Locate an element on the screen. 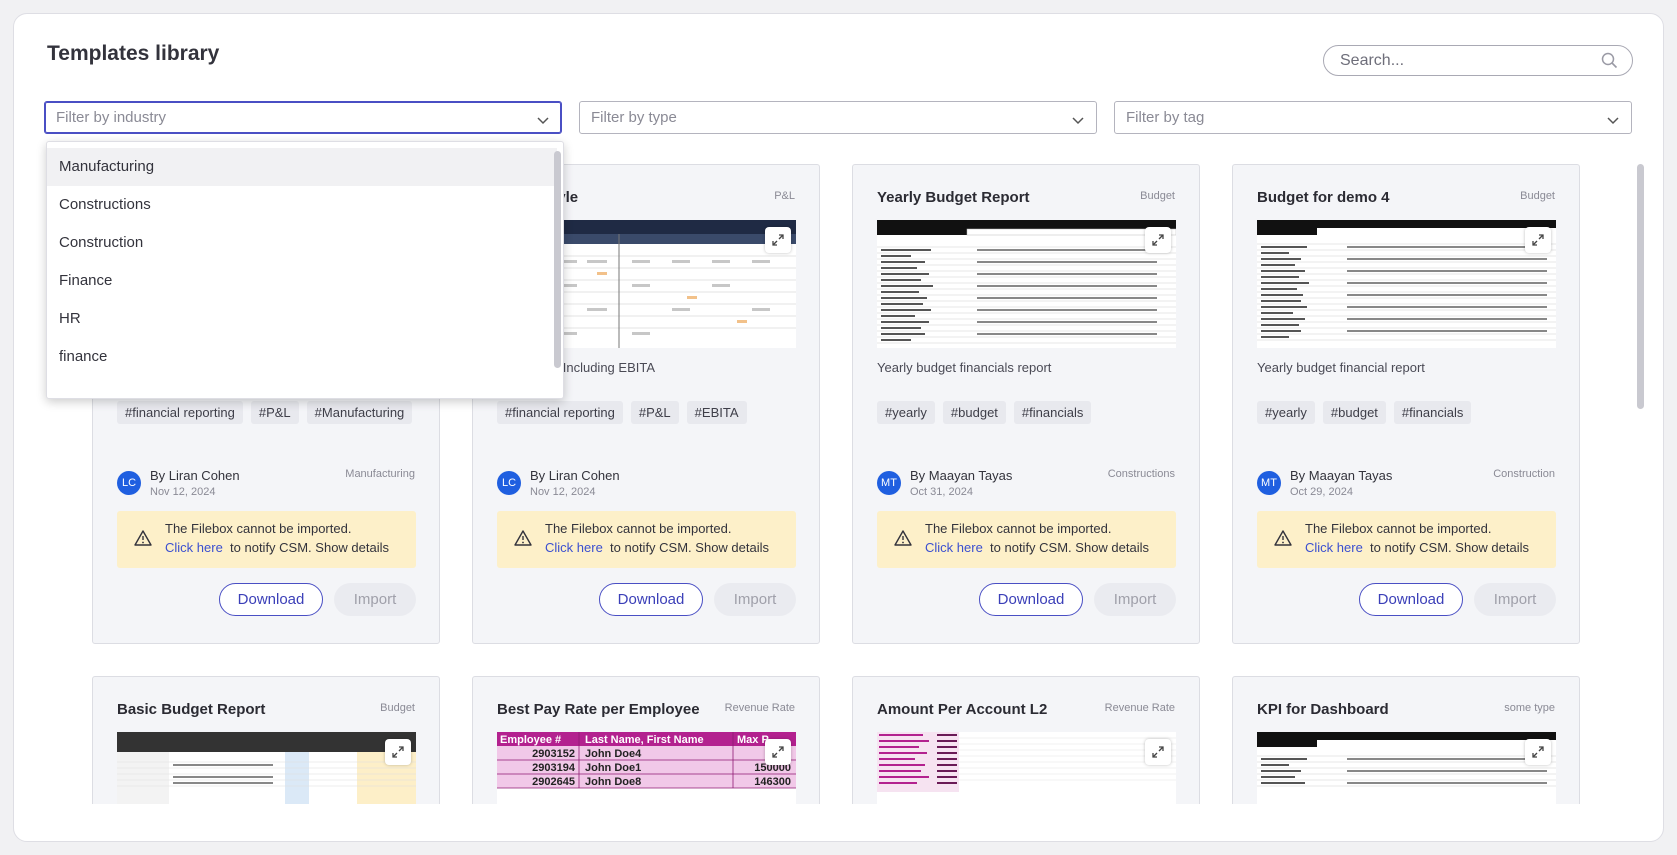 The width and height of the screenshot is (1677, 855). avatar: MT is located at coordinates (1269, 483).